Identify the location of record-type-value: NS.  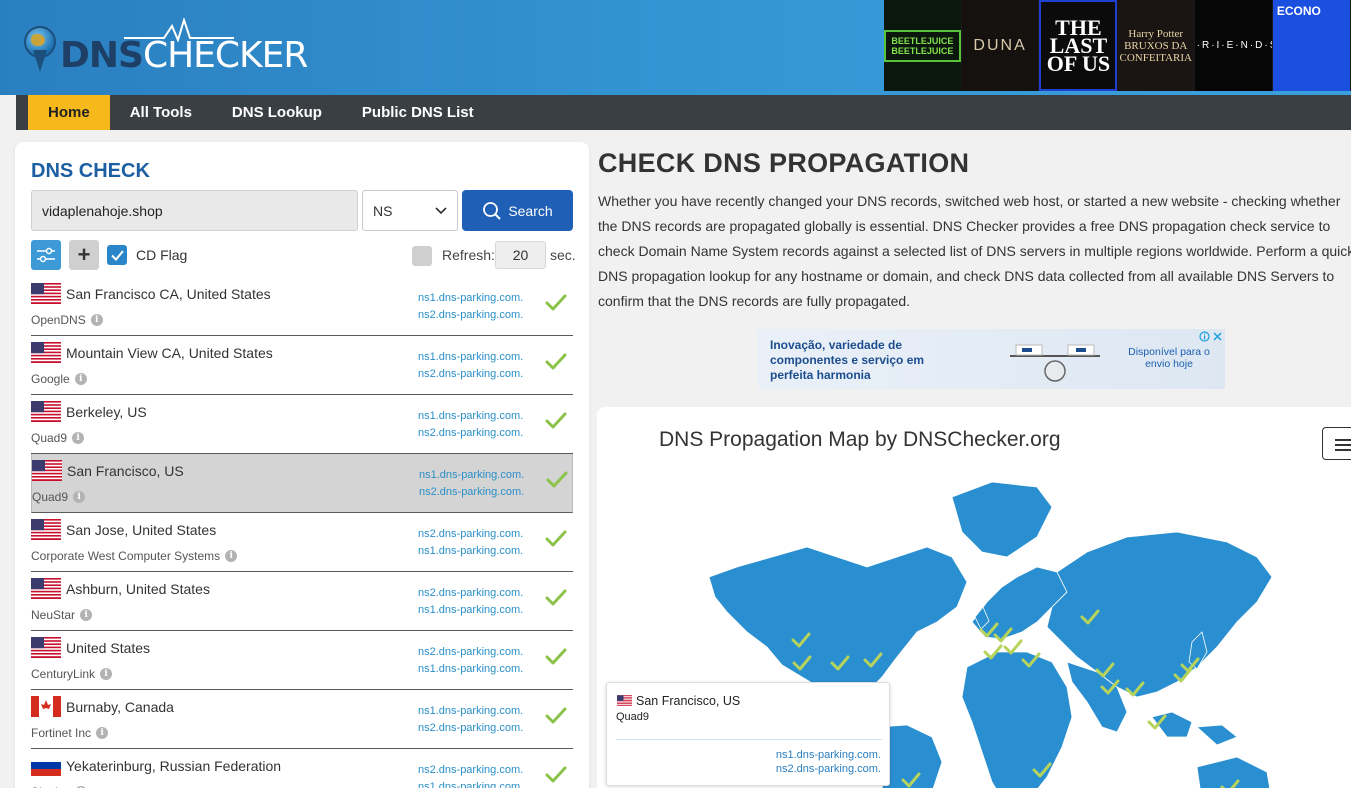
(383, 210).